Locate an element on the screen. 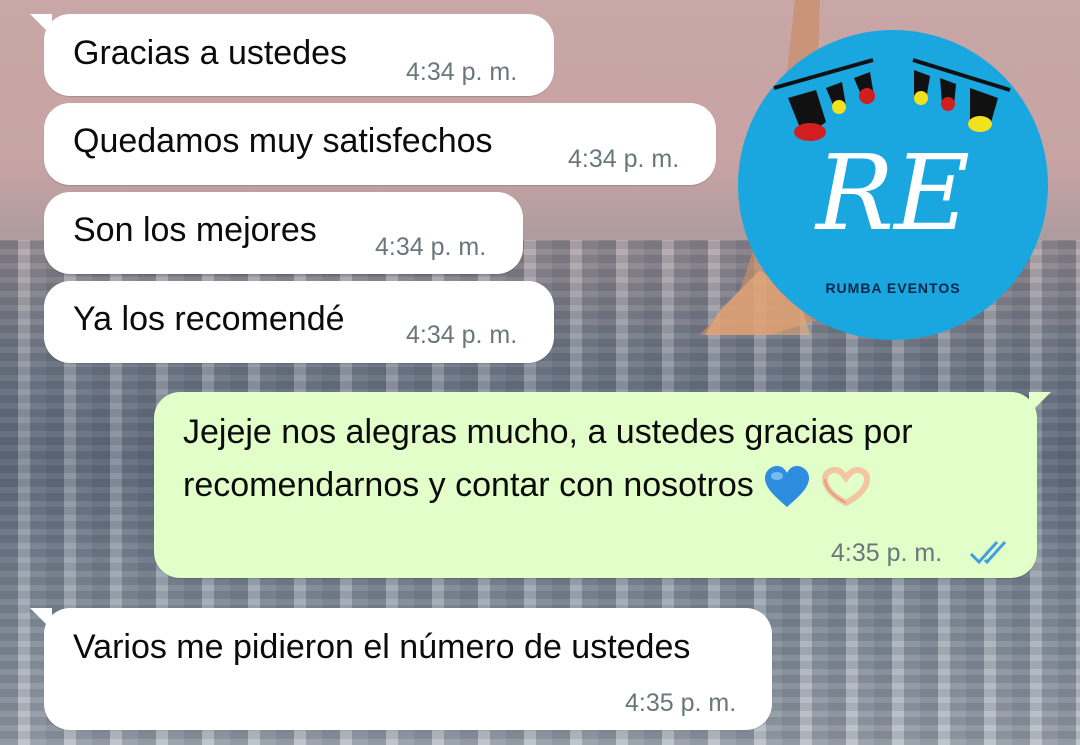 The width and height of the screenshot is (1080, 745). message-bubble-incoming: Ya los recomendé 4:34 p. m. is located at coordinates (299, 322).